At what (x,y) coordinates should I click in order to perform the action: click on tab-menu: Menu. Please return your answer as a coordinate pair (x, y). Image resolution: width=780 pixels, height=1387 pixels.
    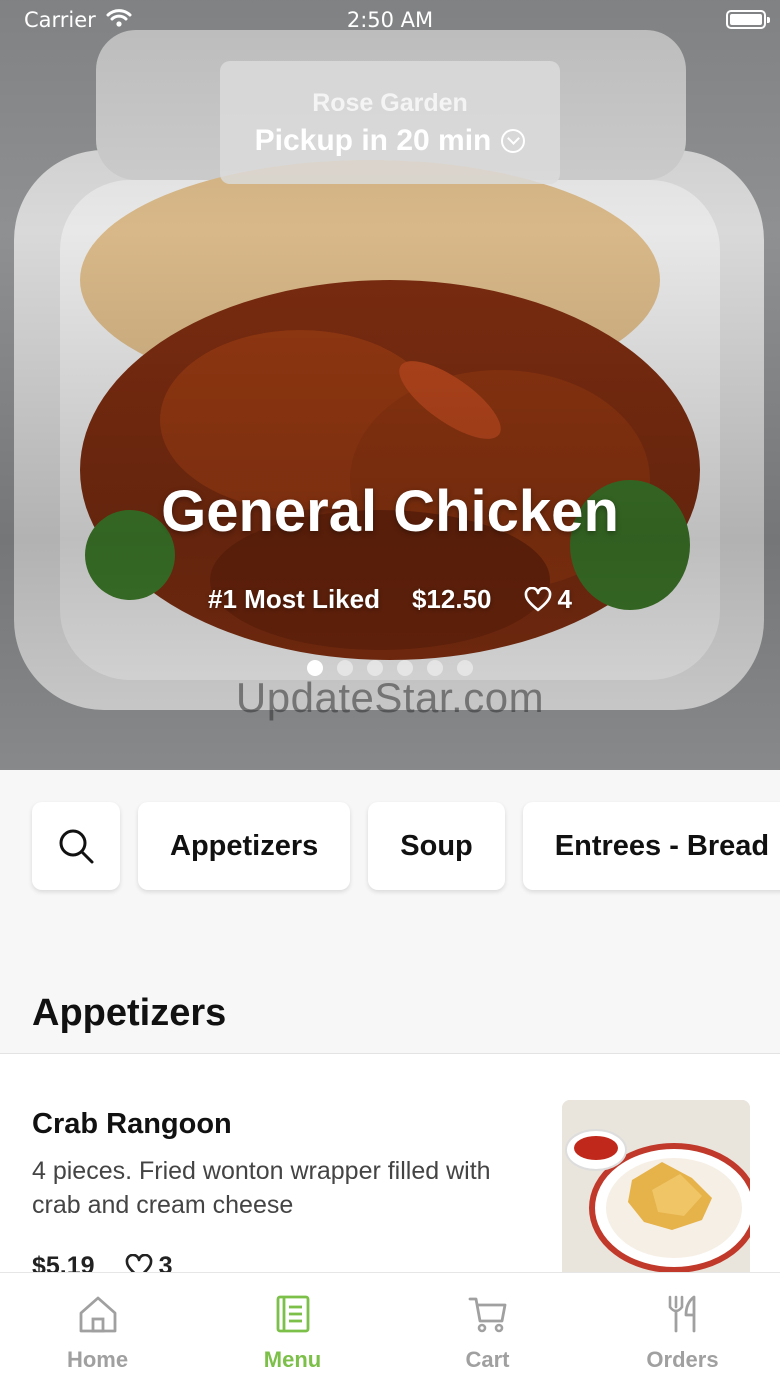
    Looking at the image, I should click on (292, 1330).